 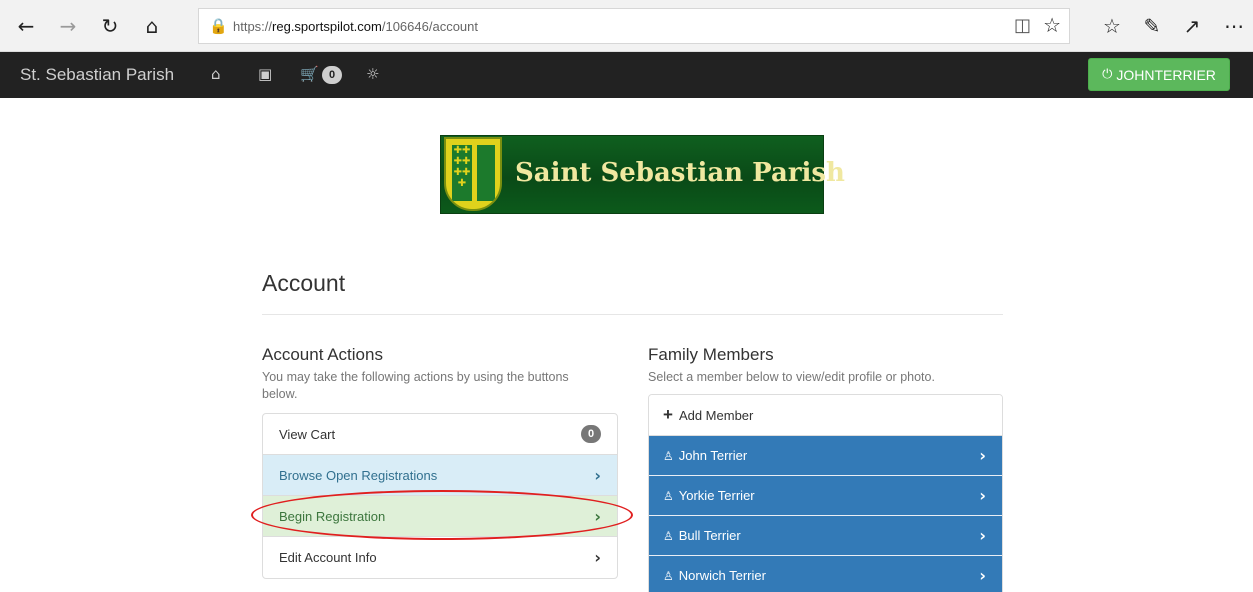 I want to click on site-navbar: St. Sebastian Parish ⌂ ▣ 🛒 0 ☼, so click(x=626, y=75).